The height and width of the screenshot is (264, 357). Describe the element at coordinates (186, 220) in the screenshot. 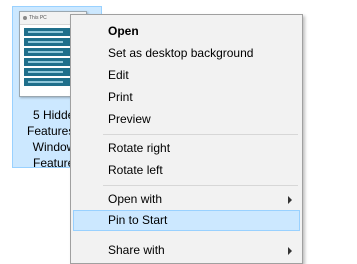

I see `menu-item-pin-to-start: Pin to Start` at that location.